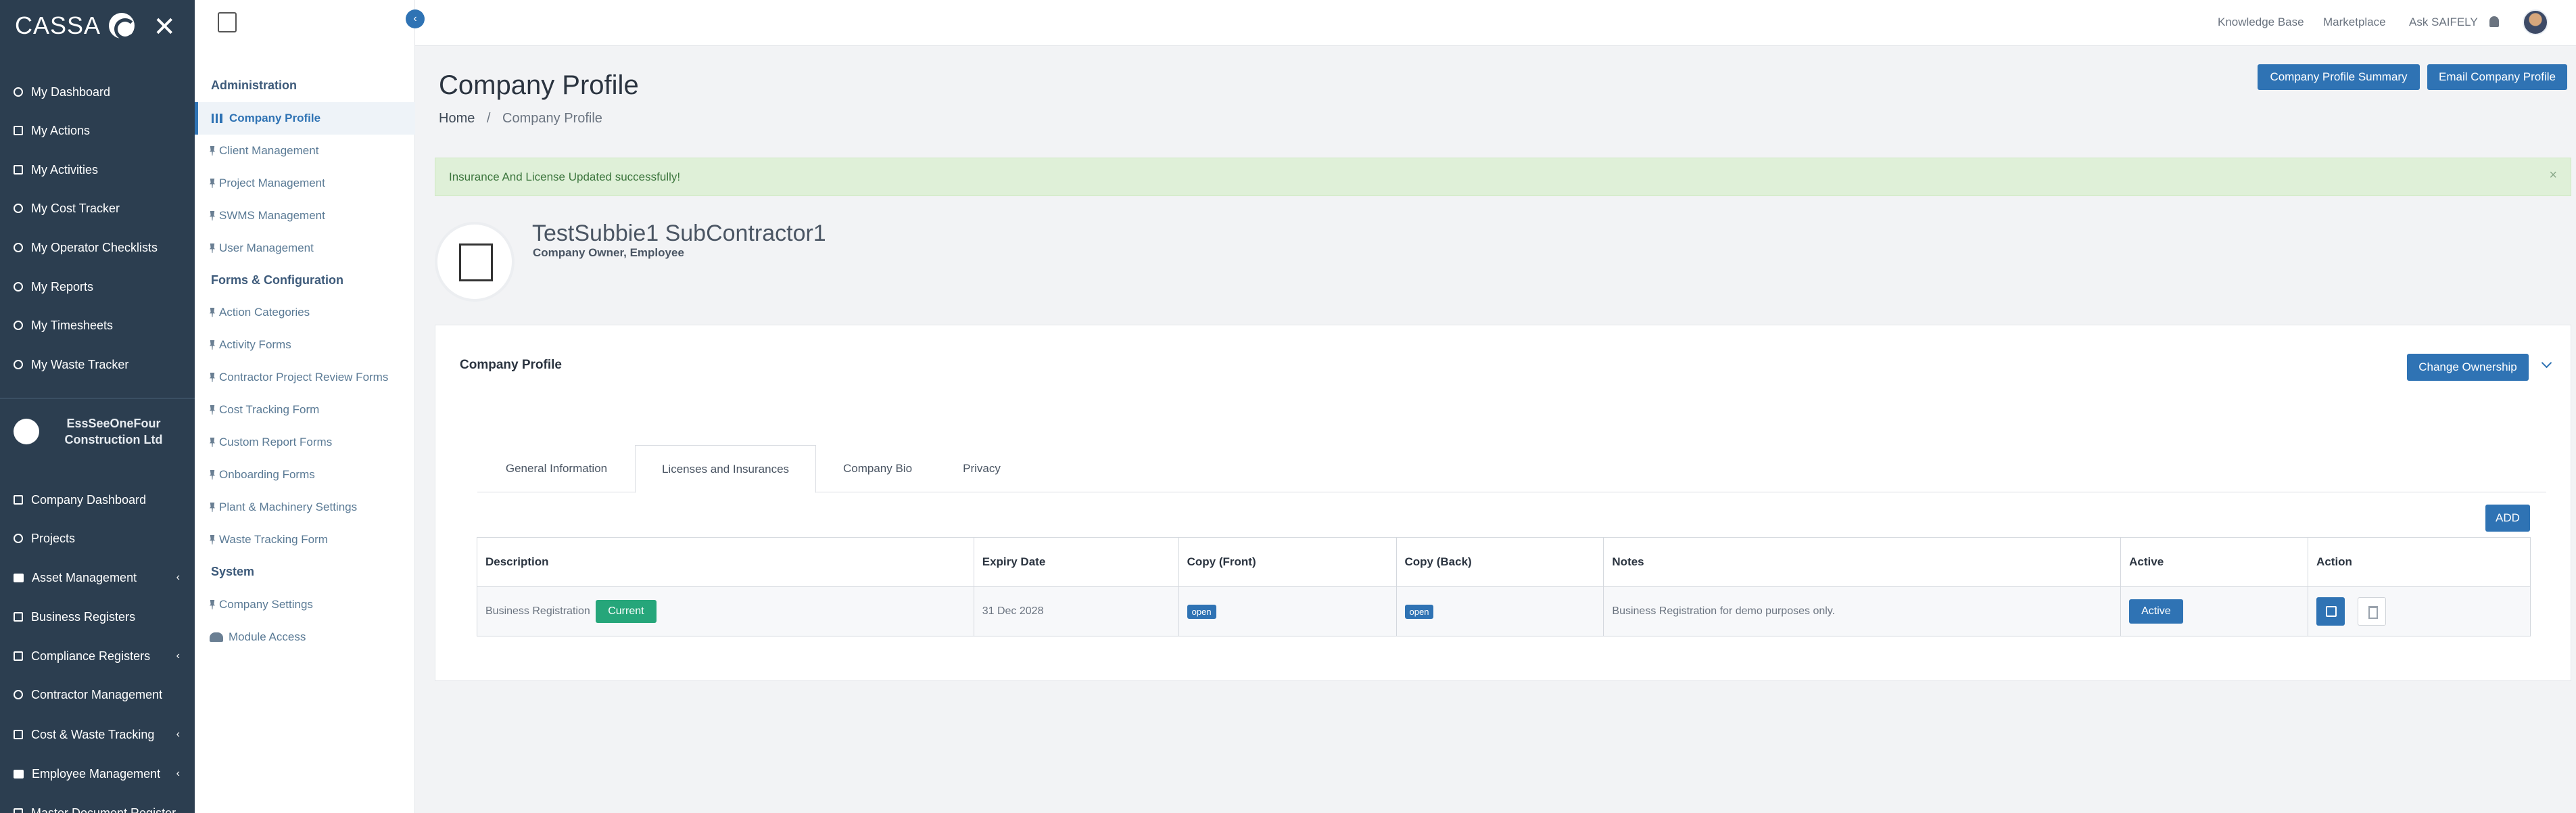  Describe the element at coordinates (2339, 77) in the screenshot. I see `company-profile-summary-button: Company Profile Summary` at that location.